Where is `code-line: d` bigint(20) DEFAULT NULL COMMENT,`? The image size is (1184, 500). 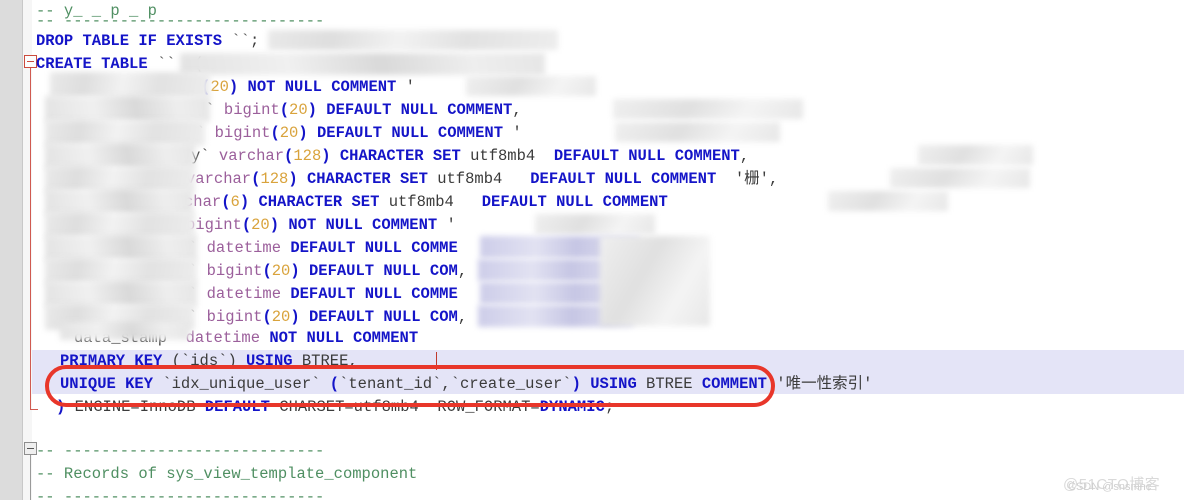 code-line: d` bigint(20) DEFAULT NULL COMMENT, is located at coordinates (359, 110).